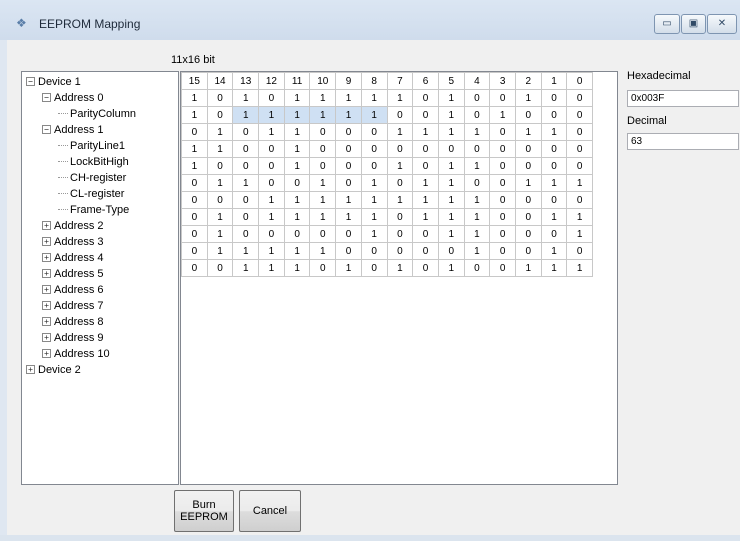 Image resolution: width=740 pixels, height=541 pixels. Describe the element at coordinates (722, 24) in the screenshot. I see `close-button: ✕` at that location.